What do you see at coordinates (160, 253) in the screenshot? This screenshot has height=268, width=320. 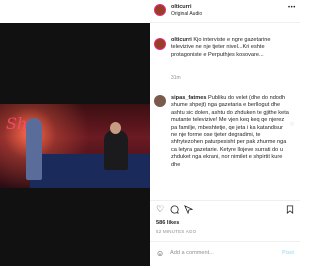 I see `emoji-icon: ☺` at bounding box center [160, 253].